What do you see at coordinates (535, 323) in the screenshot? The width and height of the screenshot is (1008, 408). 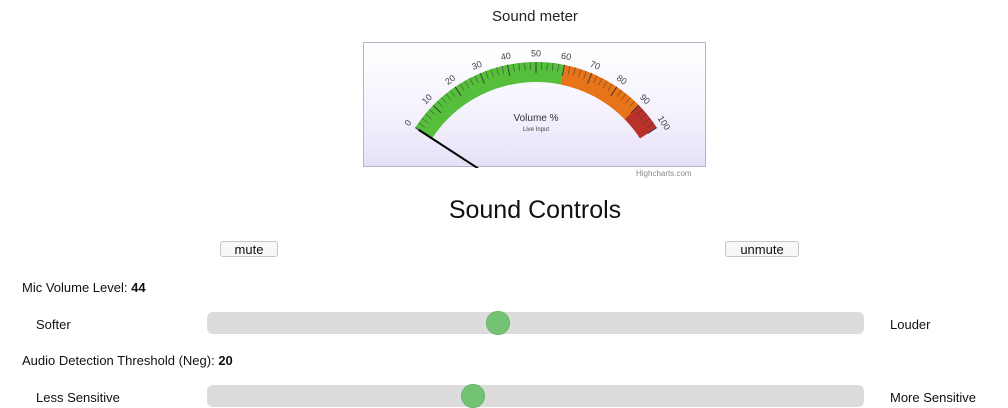 I see `mic-volume-slider` at bounding box center [535, 323].